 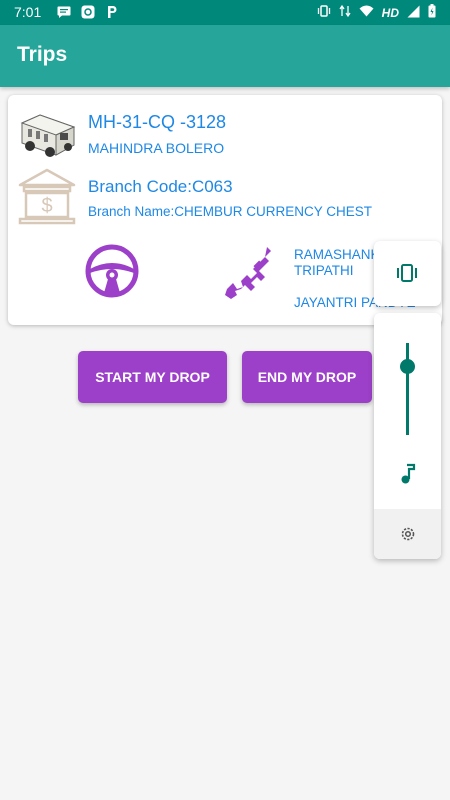 I want to click on wifi-icon, so click(x=366, y=12).